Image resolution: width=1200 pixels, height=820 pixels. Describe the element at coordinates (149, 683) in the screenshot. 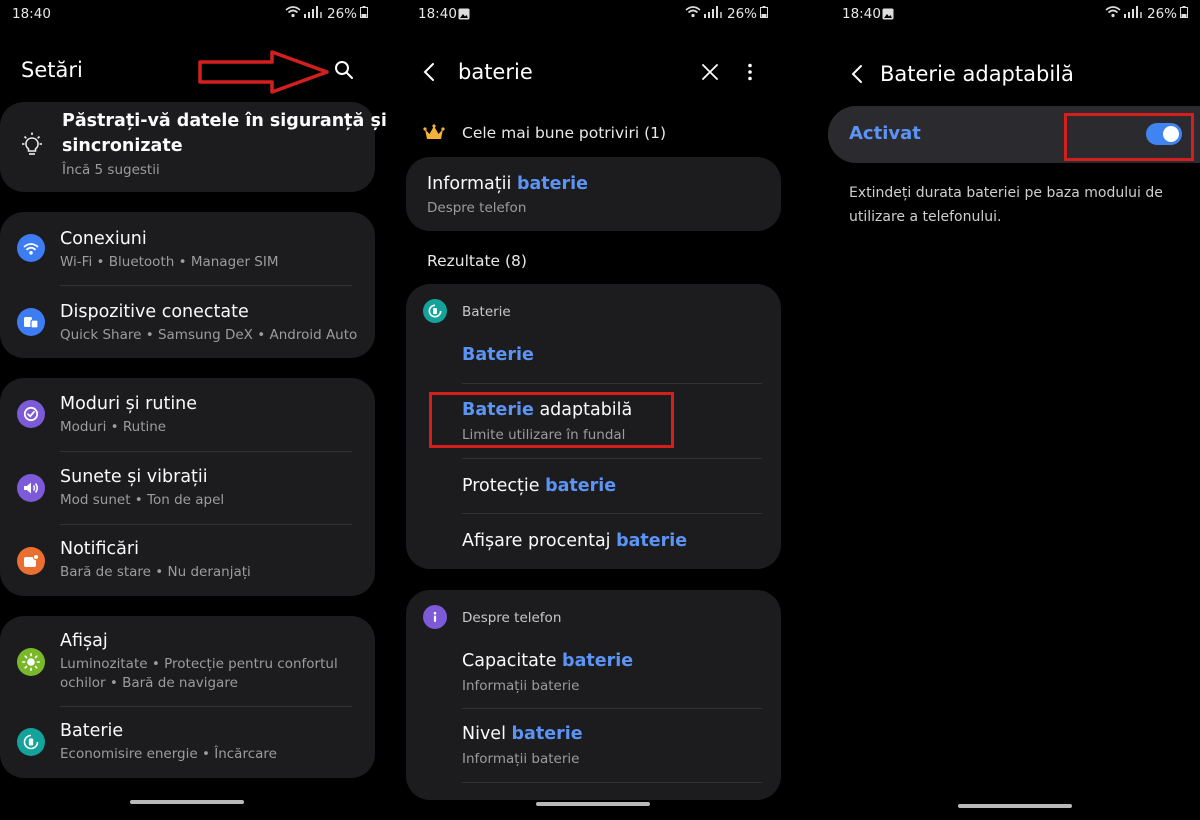

I see `item-subtitle-line2: ochilor • Bară de navigare` at that location.